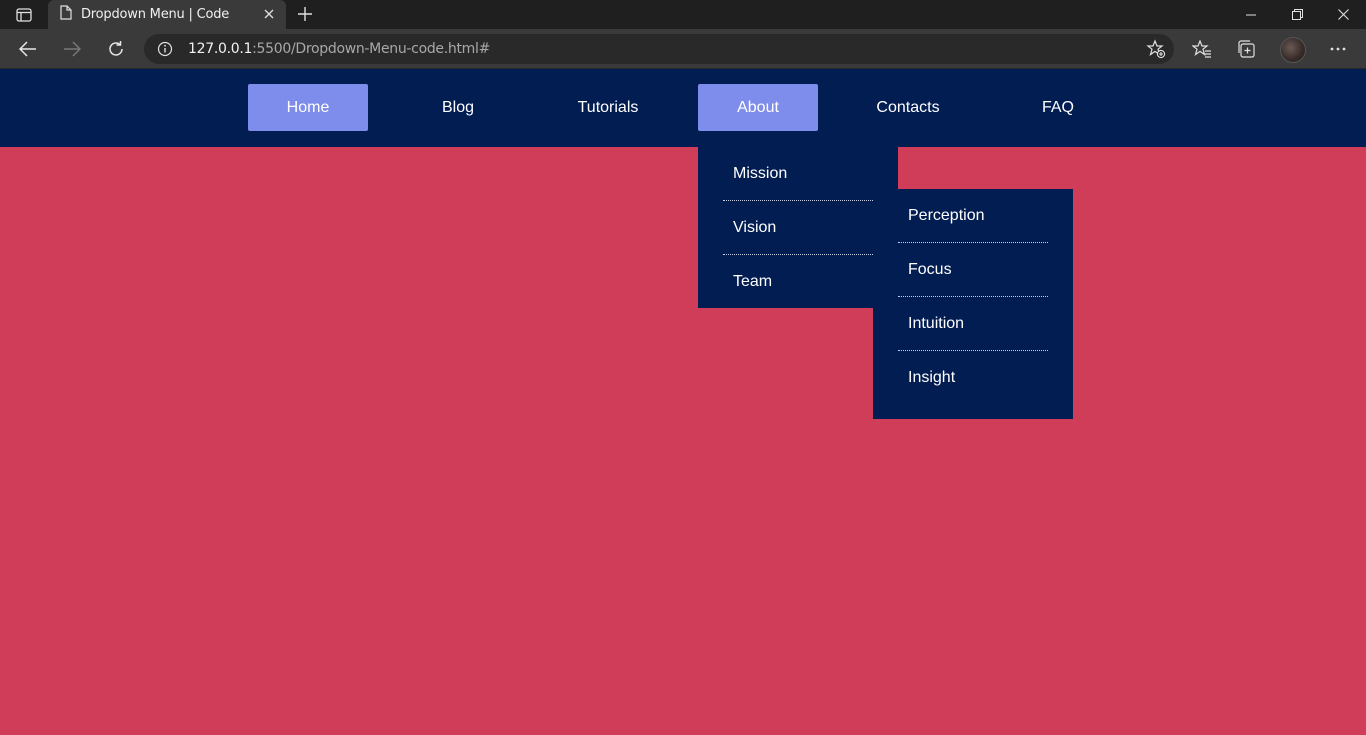 The height and width of the screenshot is (735, 1366). What do you see at coordinates (72, 49) in the screenshot?
I see `arrow-right-icon` at bounding box center [72, 49].